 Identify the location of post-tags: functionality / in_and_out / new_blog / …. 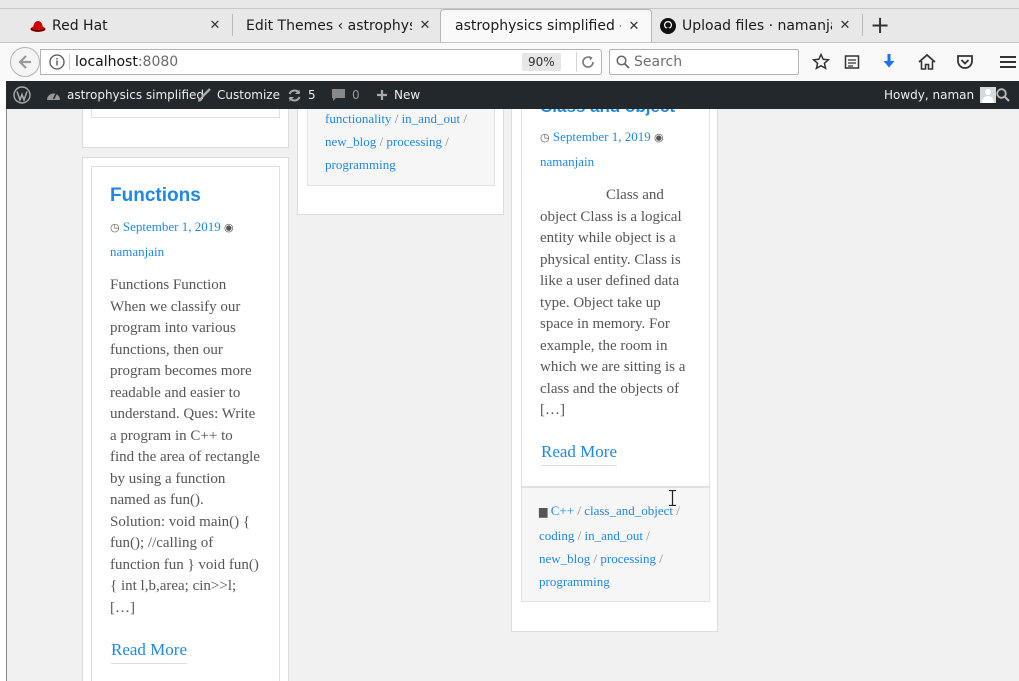
(396, 141).